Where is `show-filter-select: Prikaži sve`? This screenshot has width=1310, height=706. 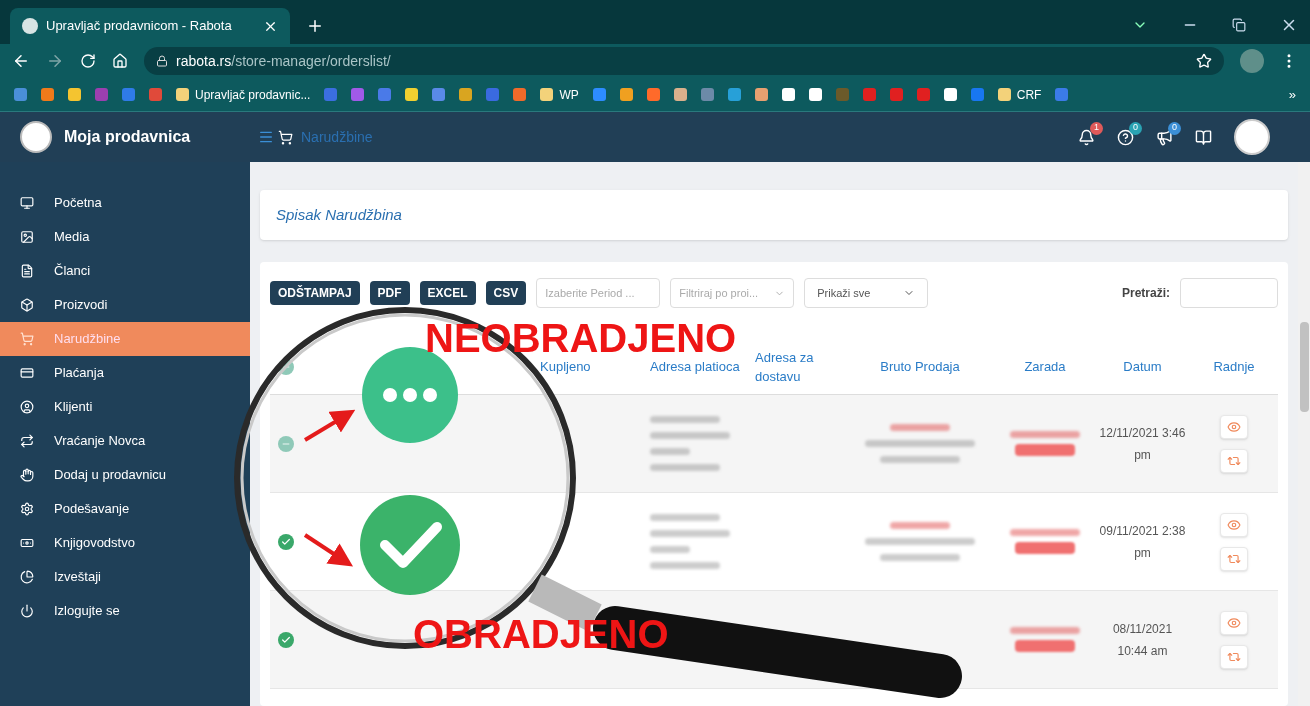
show-filter-select: Prikaži sve is located at coordinates (866, 293).